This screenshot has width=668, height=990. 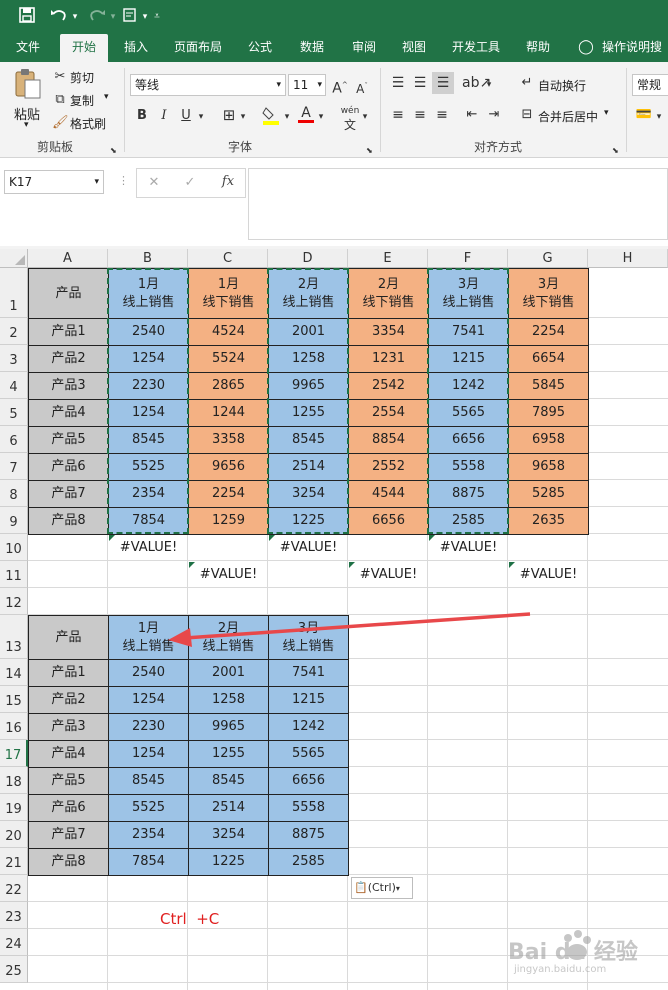 I want to click on table-cell: 9656, so click(x=228, y=467).